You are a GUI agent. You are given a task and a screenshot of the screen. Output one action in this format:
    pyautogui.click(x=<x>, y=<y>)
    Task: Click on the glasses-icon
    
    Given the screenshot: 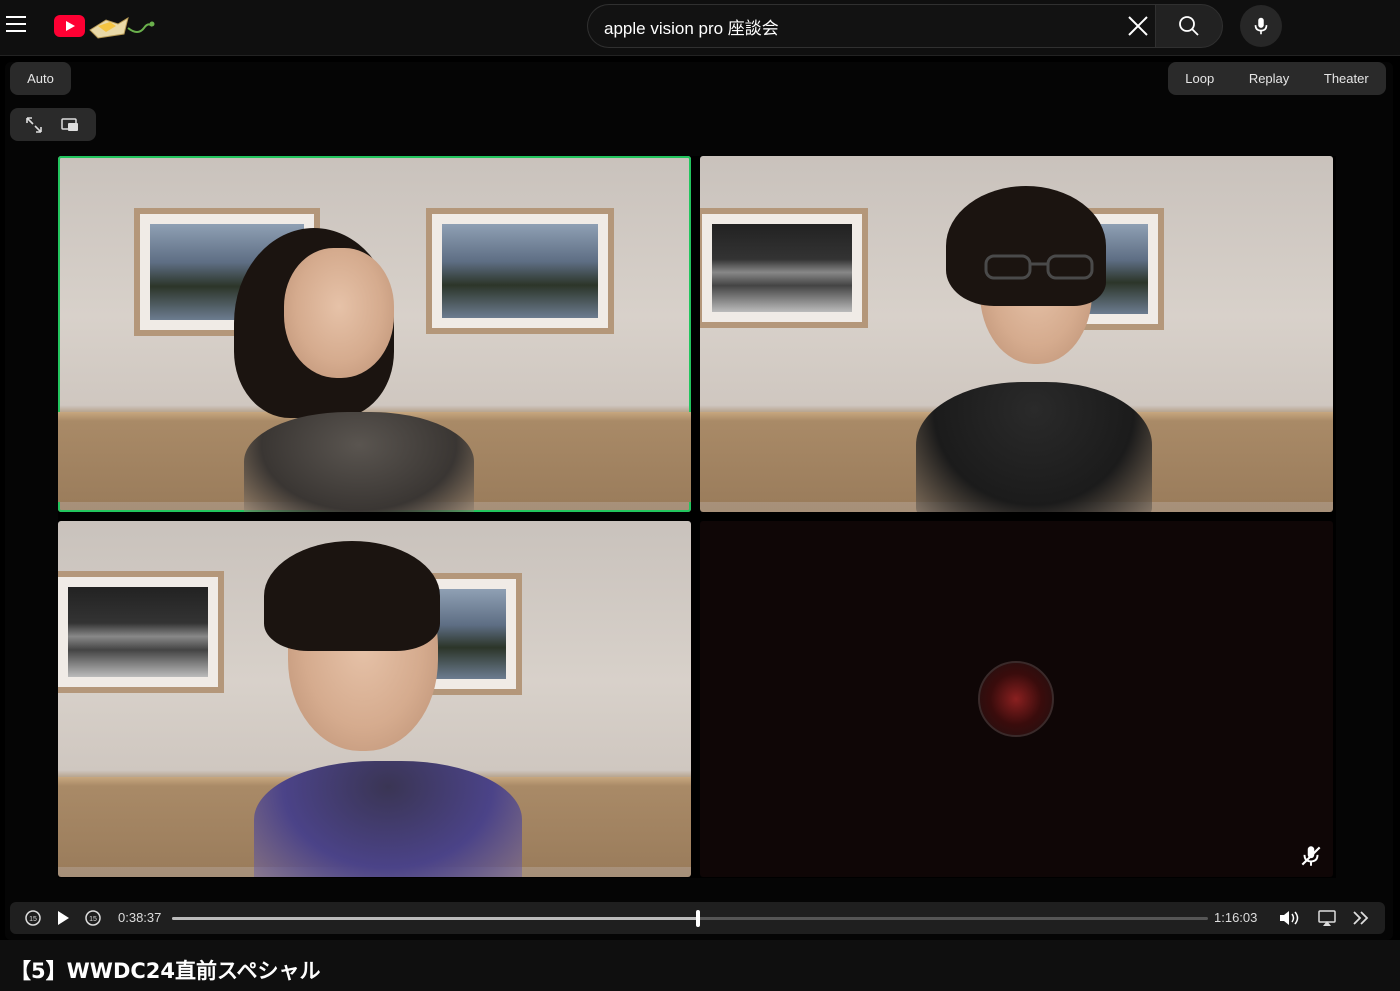 What is the action you would take?
    pyautogui.click(x=1039, y=267)
    